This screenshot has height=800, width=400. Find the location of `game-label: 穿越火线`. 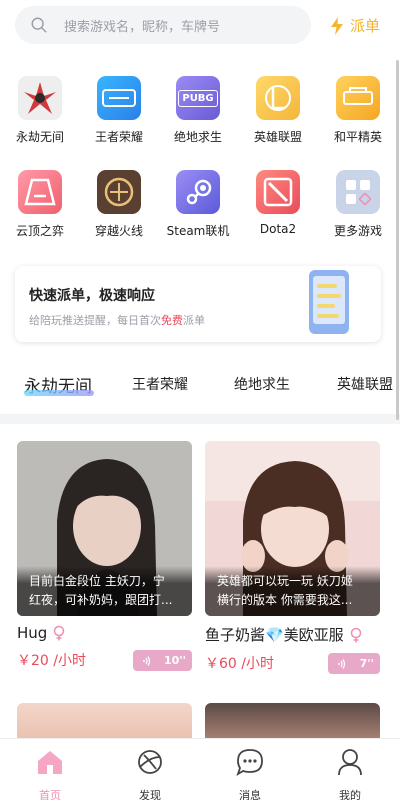

game-label: 穿越火线 is located at coordinates (118, 231).